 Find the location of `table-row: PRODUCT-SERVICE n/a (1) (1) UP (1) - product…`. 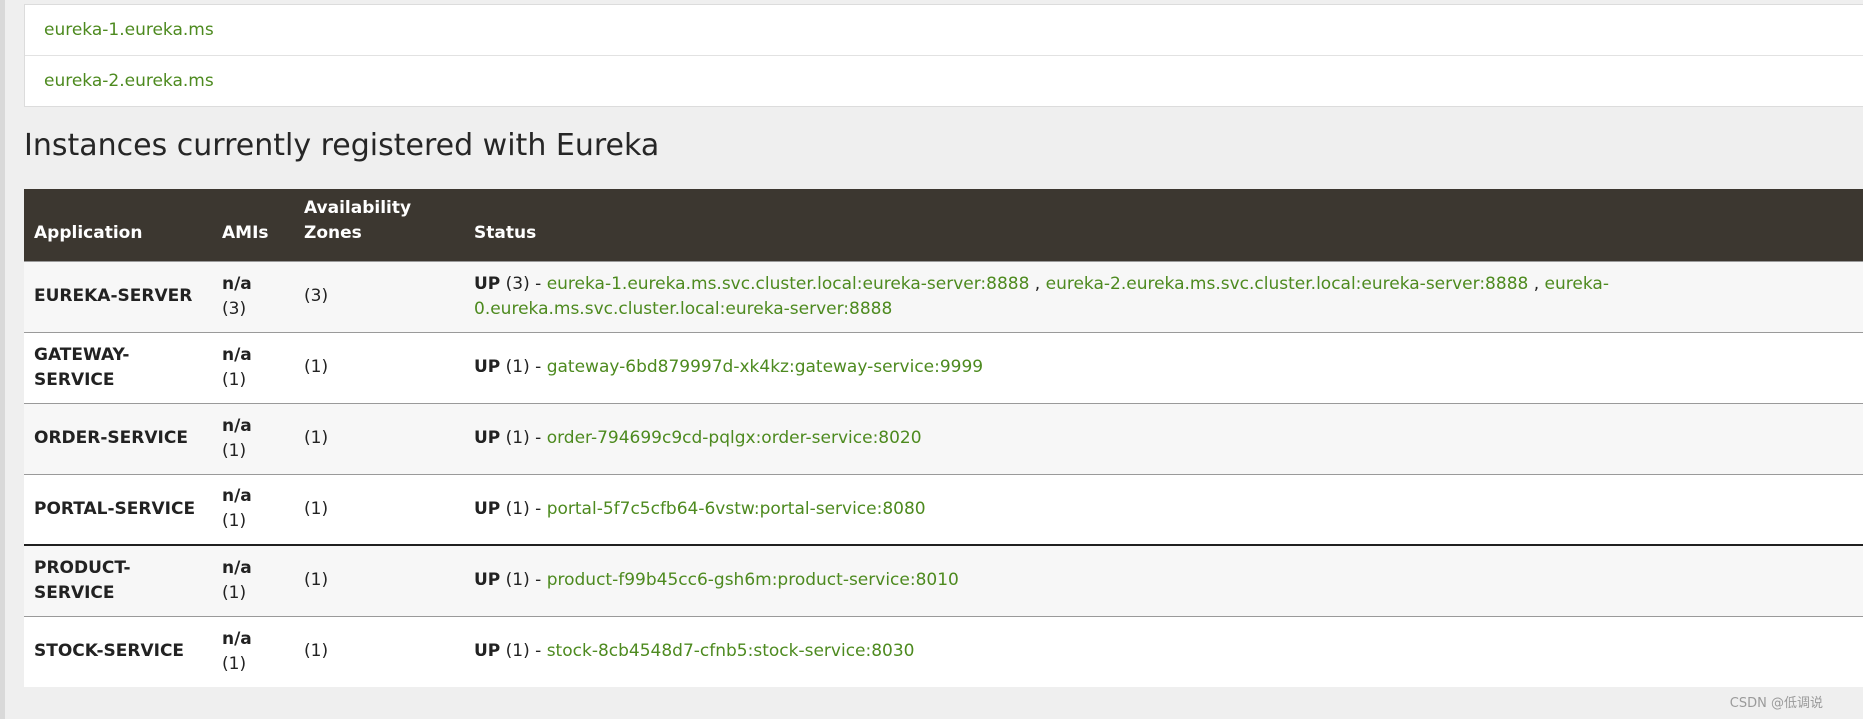

table-row: PRODUCT-SERVICE n/a (1) (1) UP (1) - product… is located at coordinates (943, 580).